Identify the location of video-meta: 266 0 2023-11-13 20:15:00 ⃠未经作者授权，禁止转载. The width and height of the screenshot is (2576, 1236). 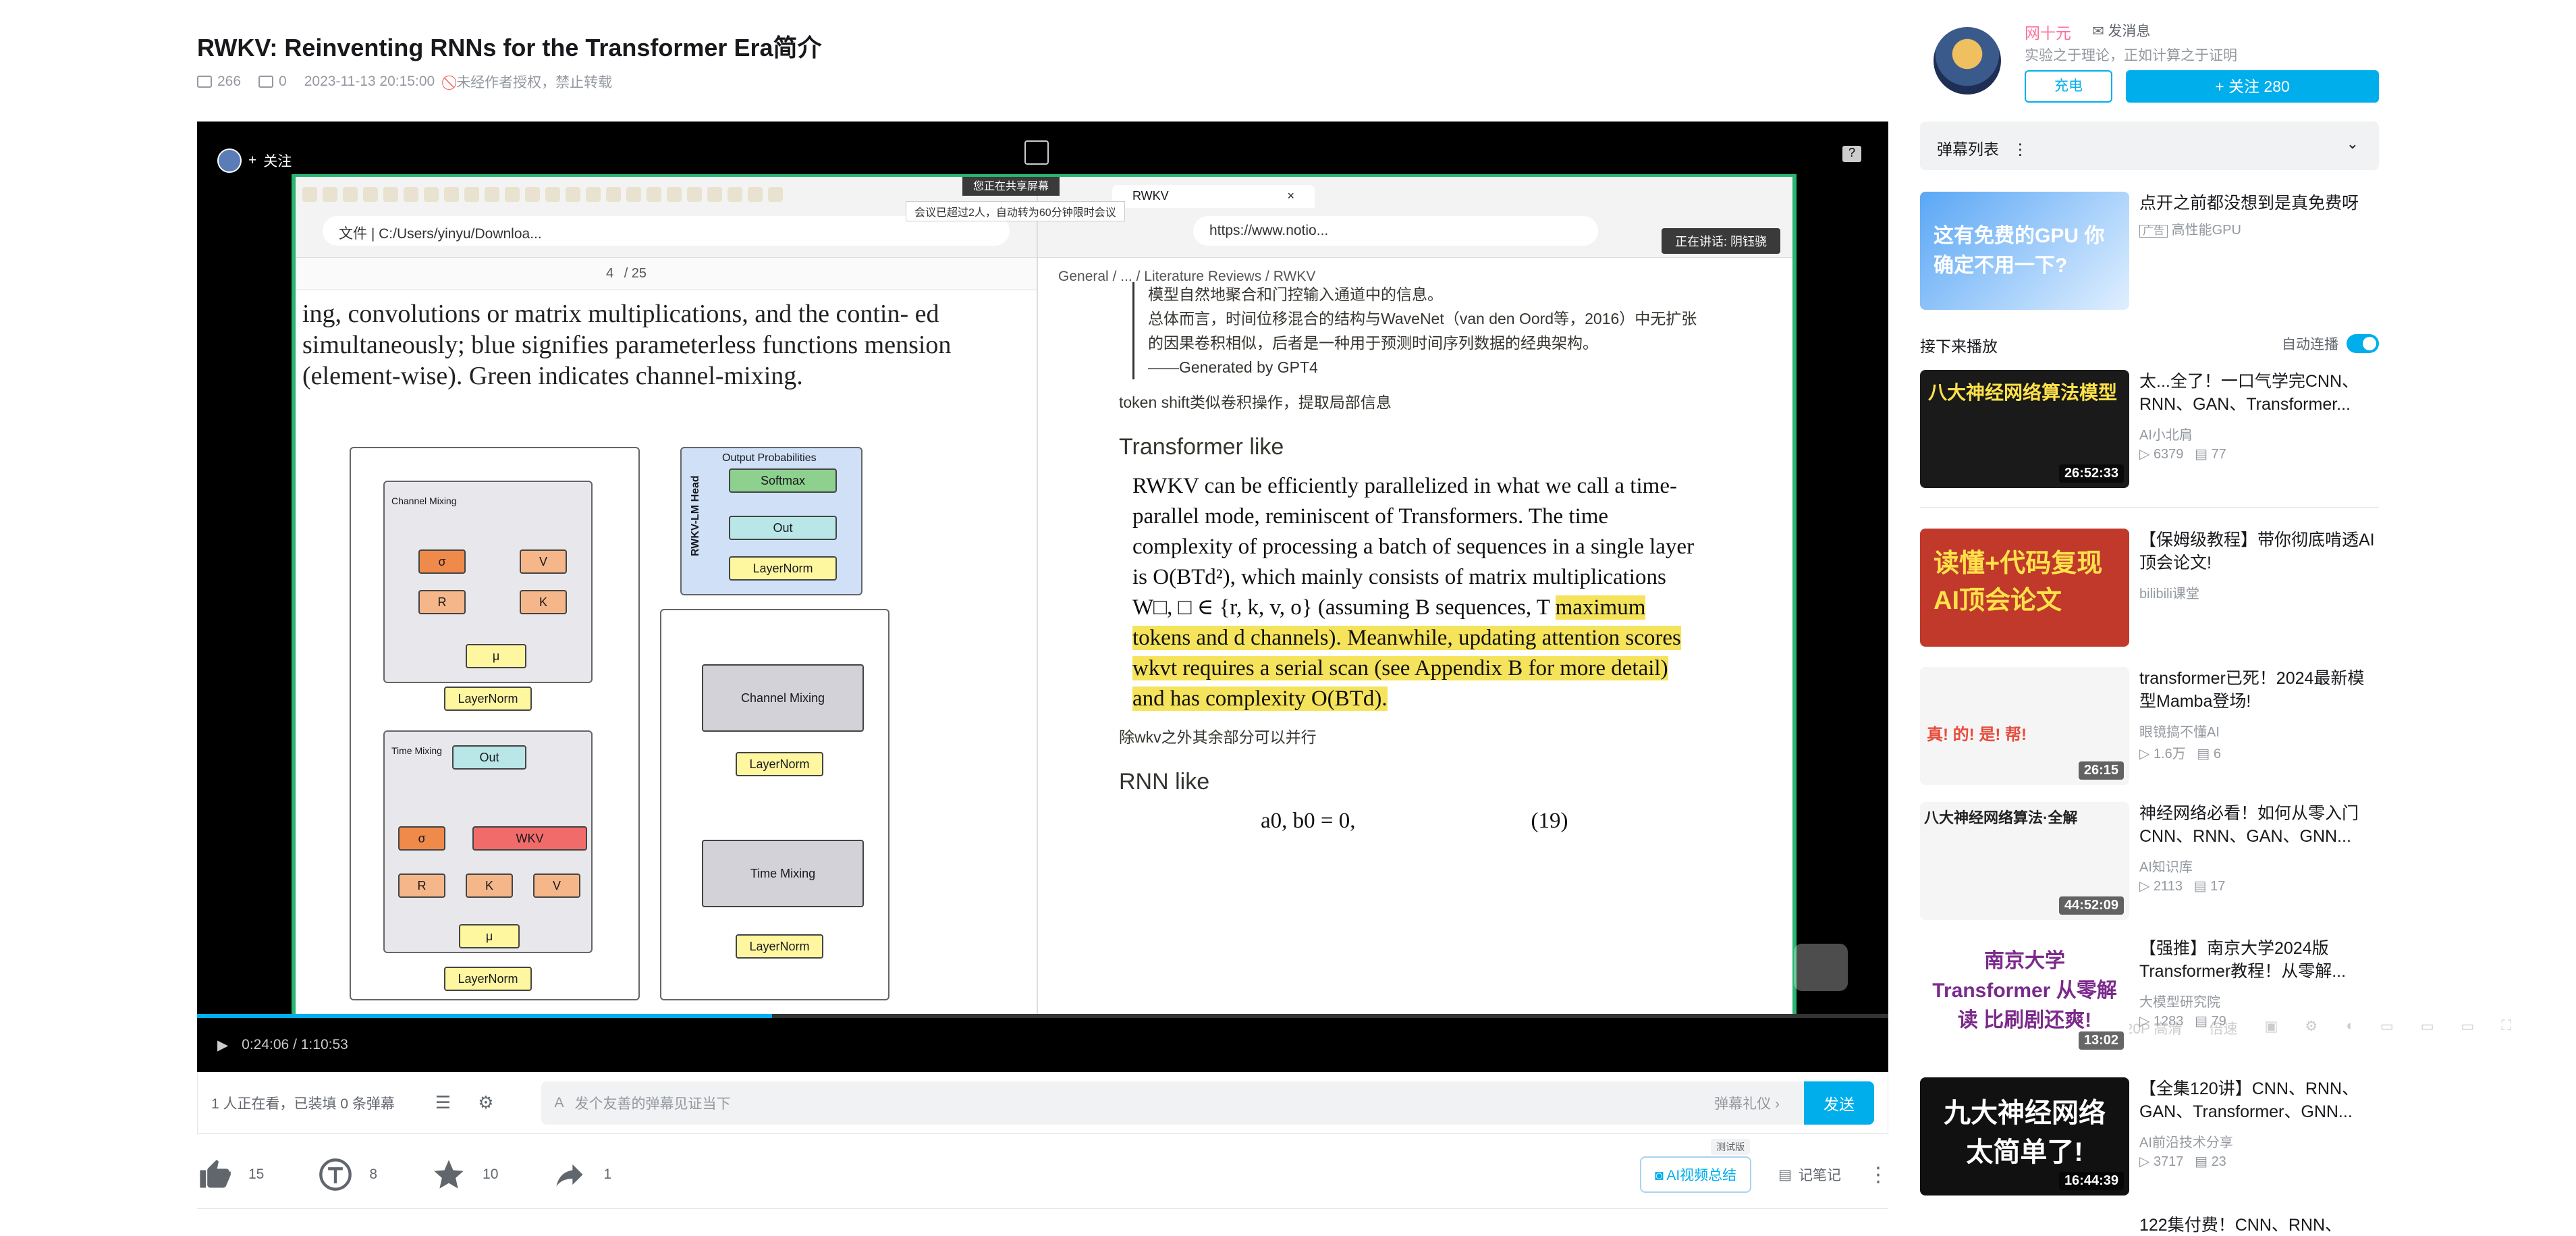
(404, 82).